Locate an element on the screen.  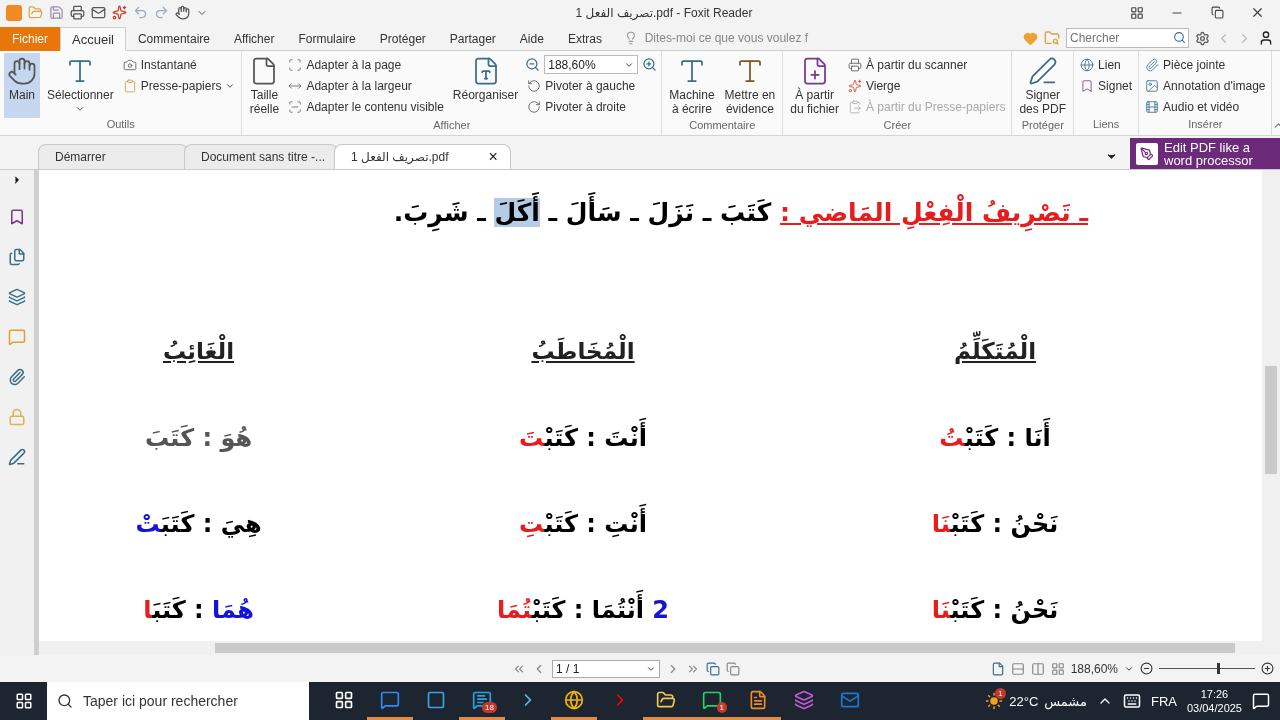
ribbon-tab: Commentaire is located at coordinates (173, 39).